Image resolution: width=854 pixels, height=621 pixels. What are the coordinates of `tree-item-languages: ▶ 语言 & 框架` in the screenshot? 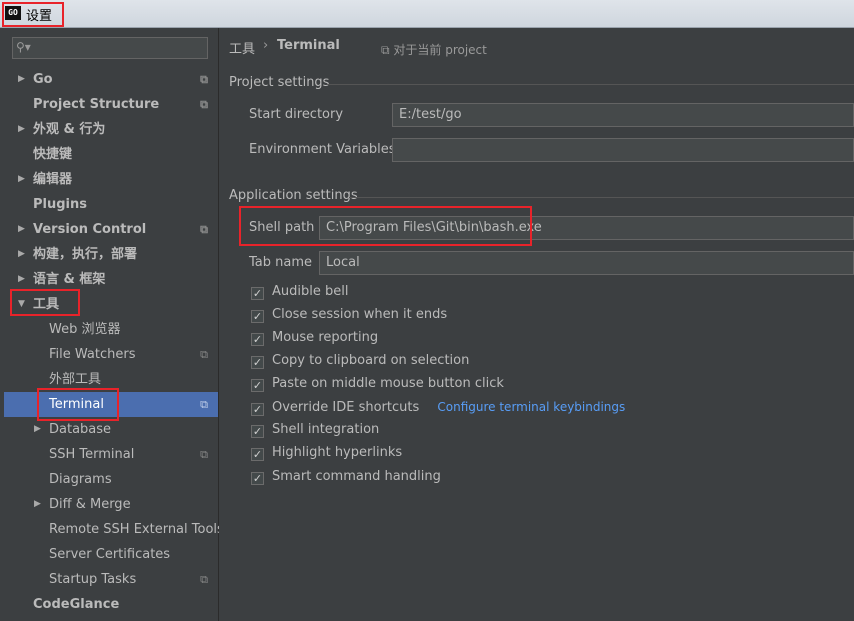 It's located at (111, 279).